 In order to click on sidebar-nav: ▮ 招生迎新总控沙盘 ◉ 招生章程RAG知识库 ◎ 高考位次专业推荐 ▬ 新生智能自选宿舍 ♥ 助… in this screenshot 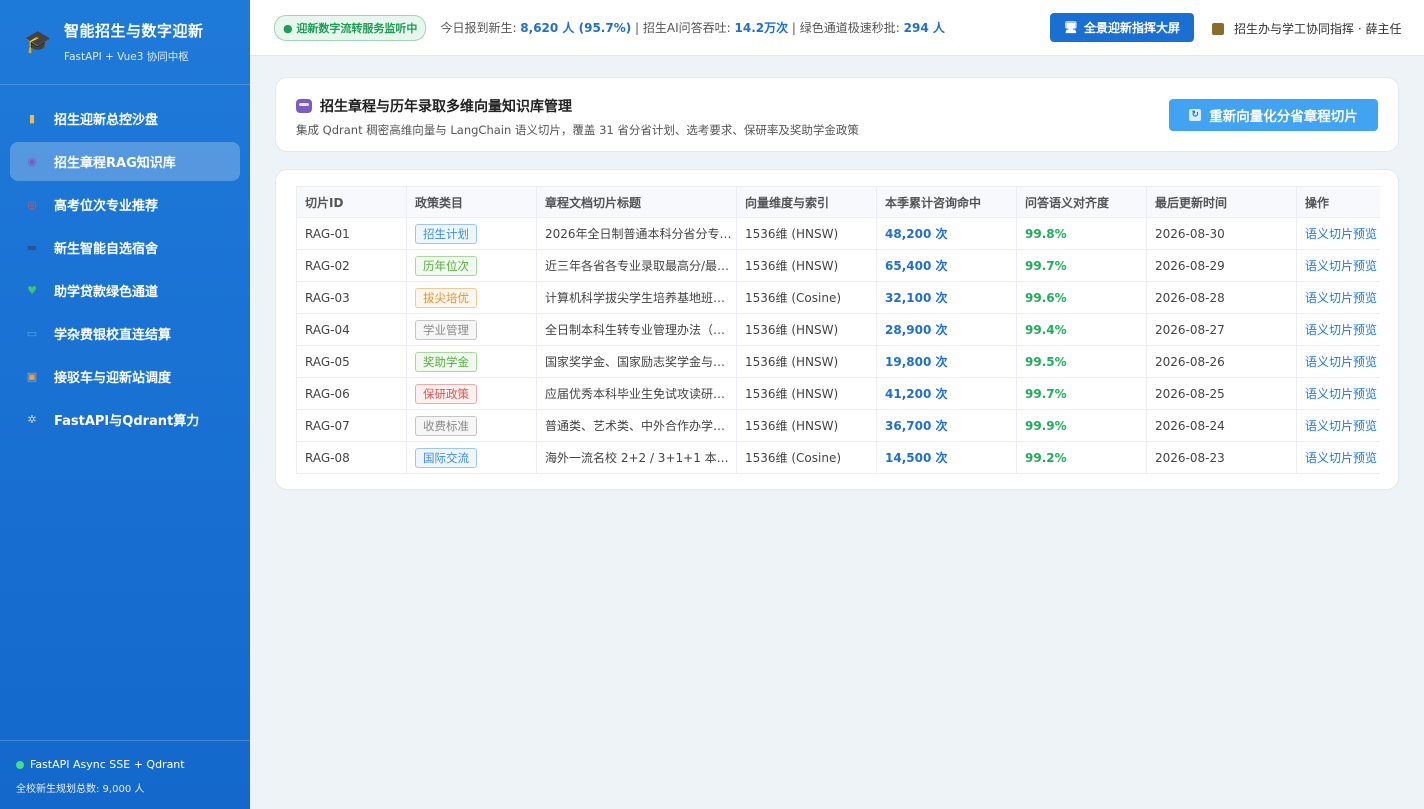, I will do `click(125, 262)`.